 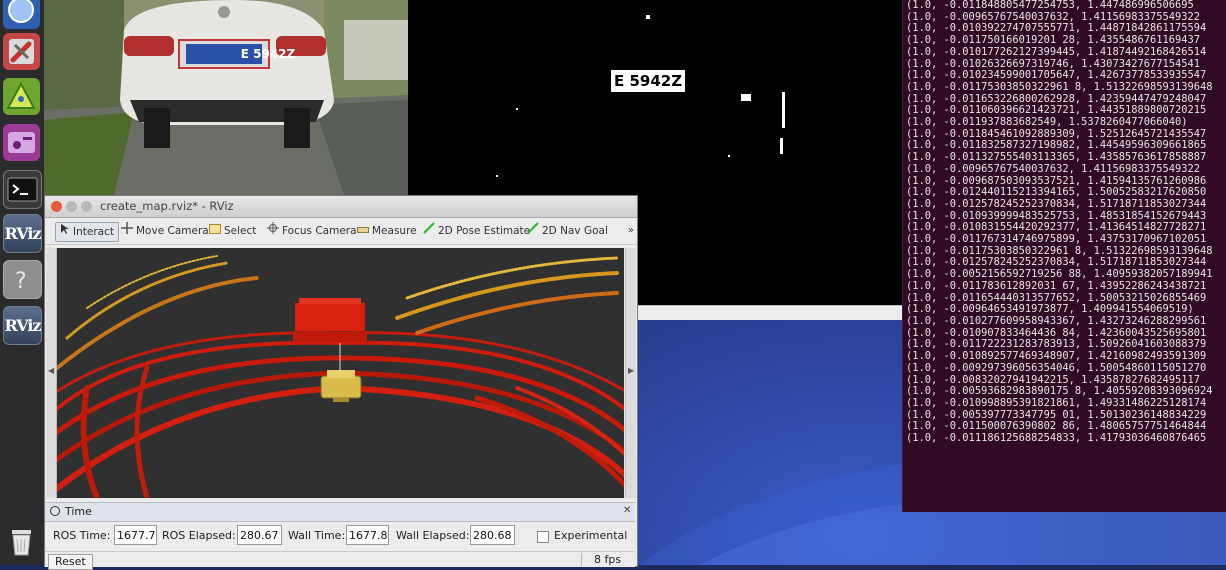 What do you see at coordinates (484, 231) in the screenshot?
I see `pose-estimate-label: 2D Pose Estimate` at bounding box center [484, 231].